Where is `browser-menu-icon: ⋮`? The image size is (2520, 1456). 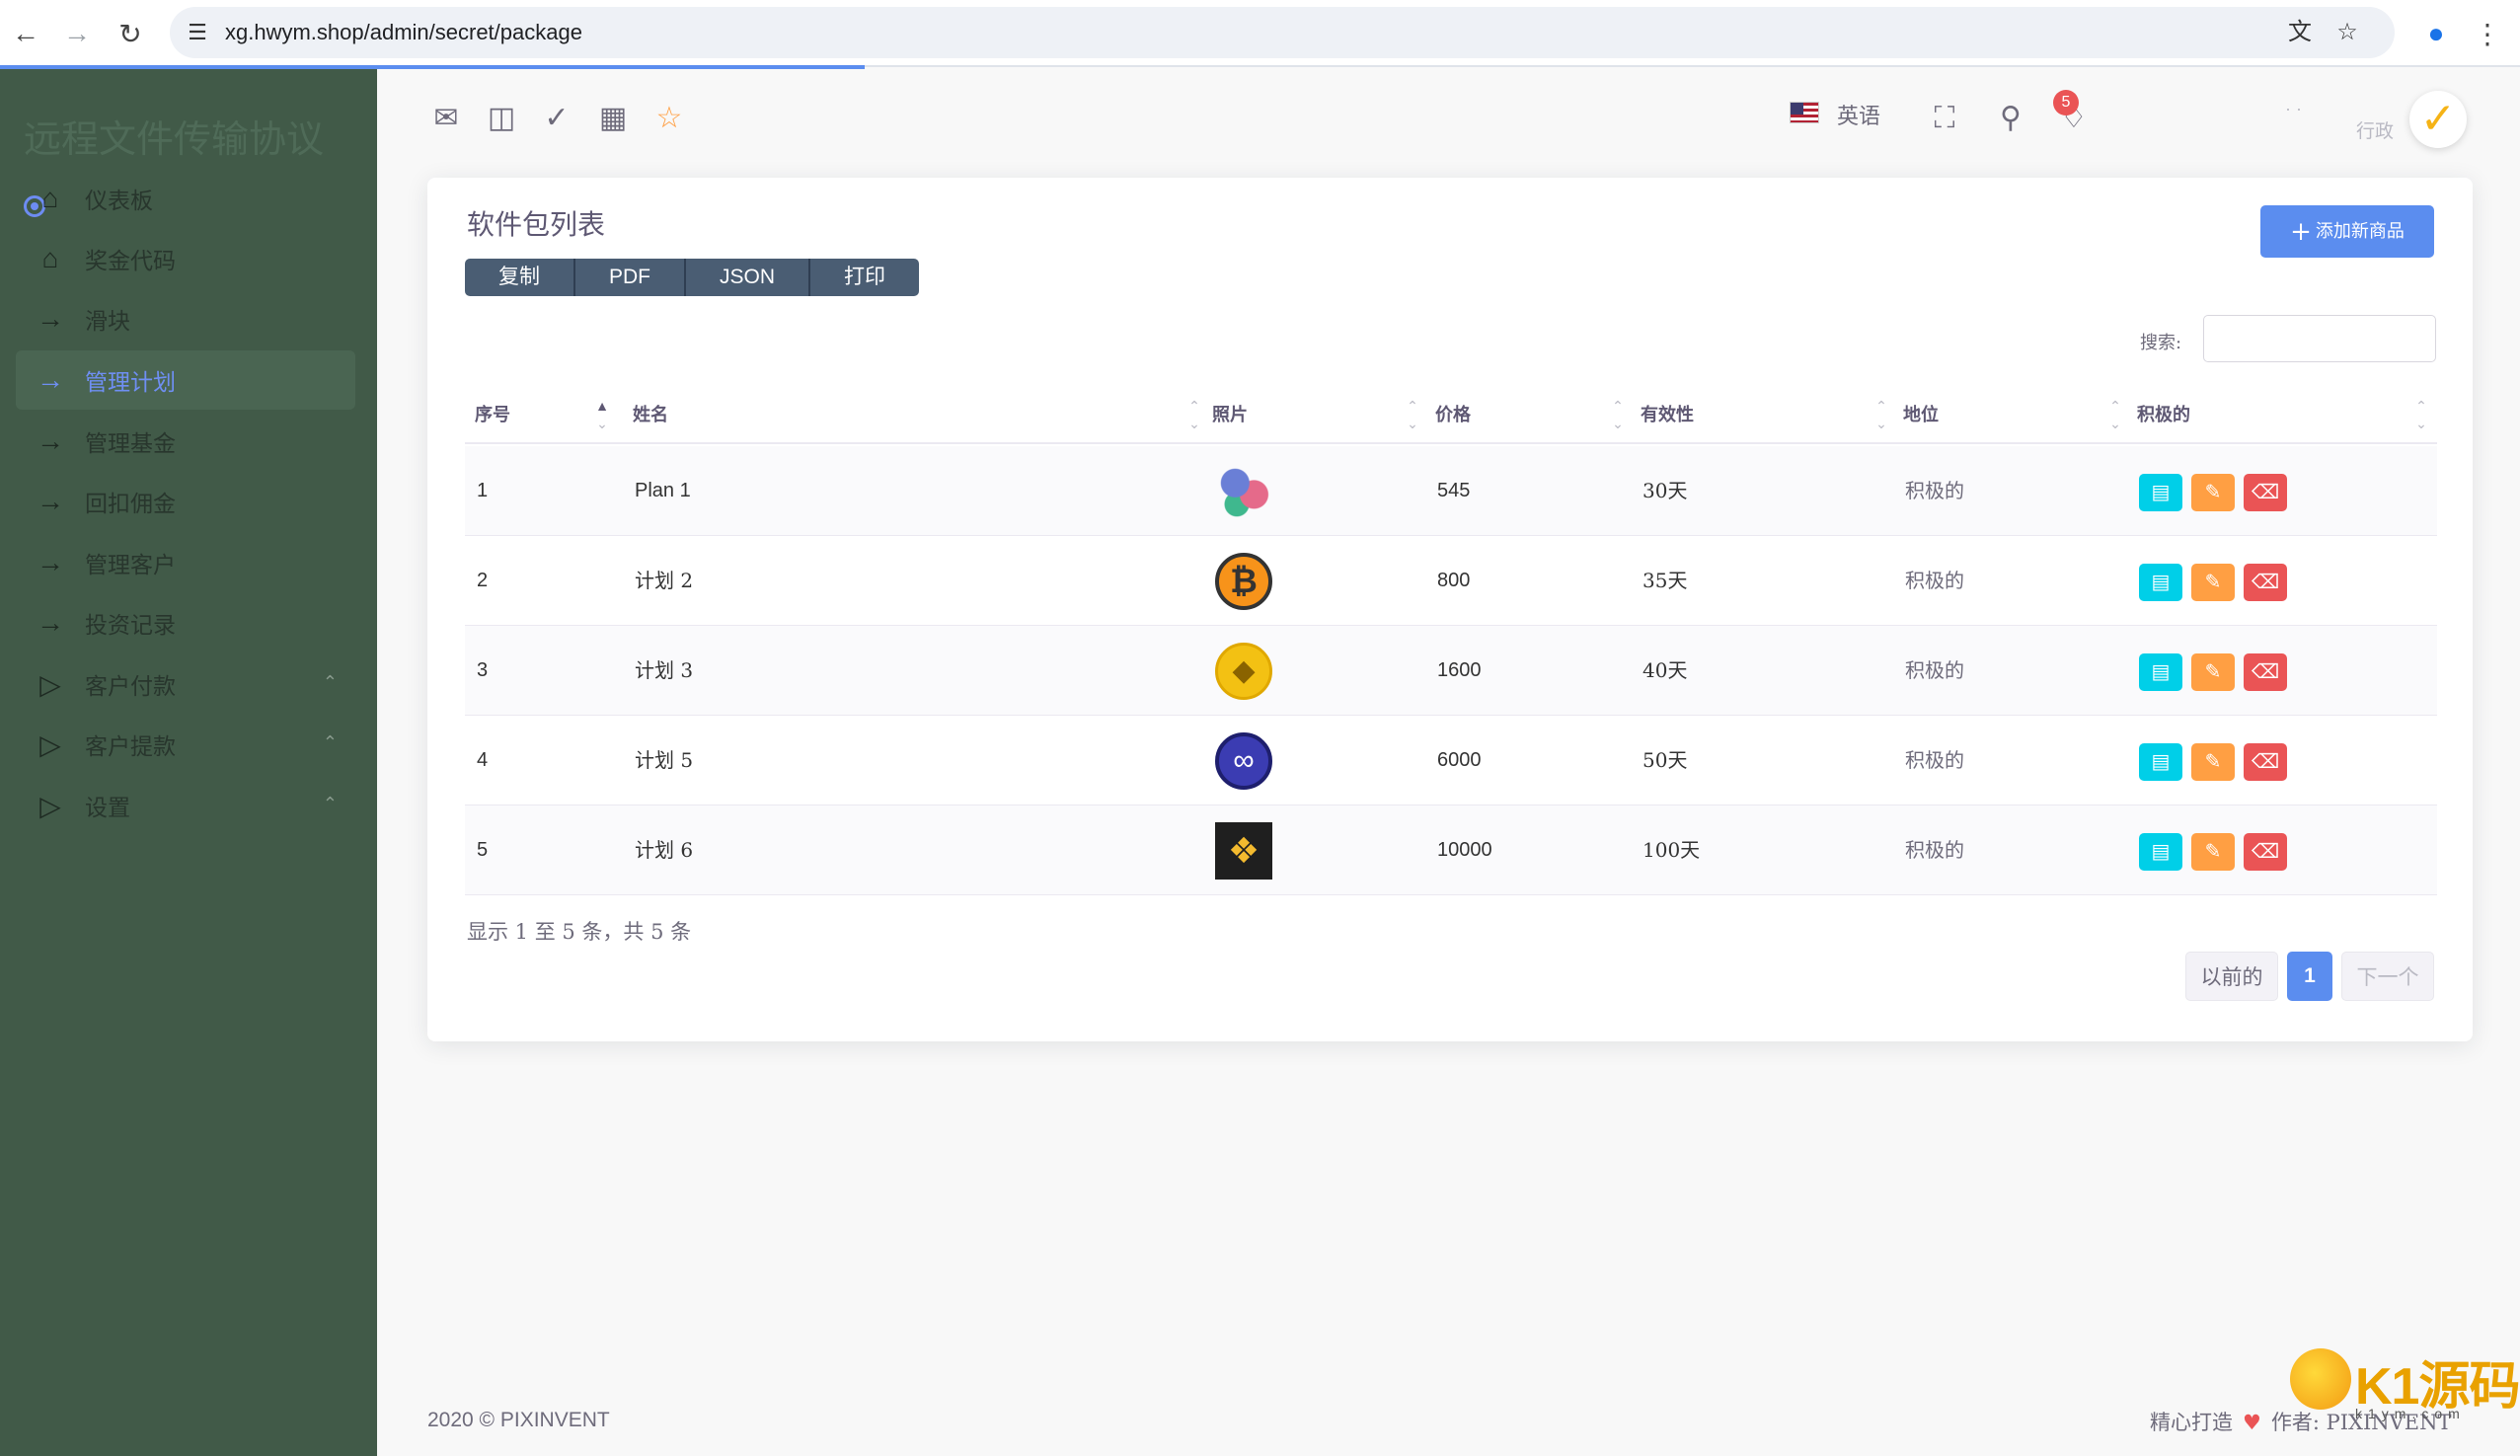 browser-menu-icon: ⋮ is located at coordinates (2487, 33).